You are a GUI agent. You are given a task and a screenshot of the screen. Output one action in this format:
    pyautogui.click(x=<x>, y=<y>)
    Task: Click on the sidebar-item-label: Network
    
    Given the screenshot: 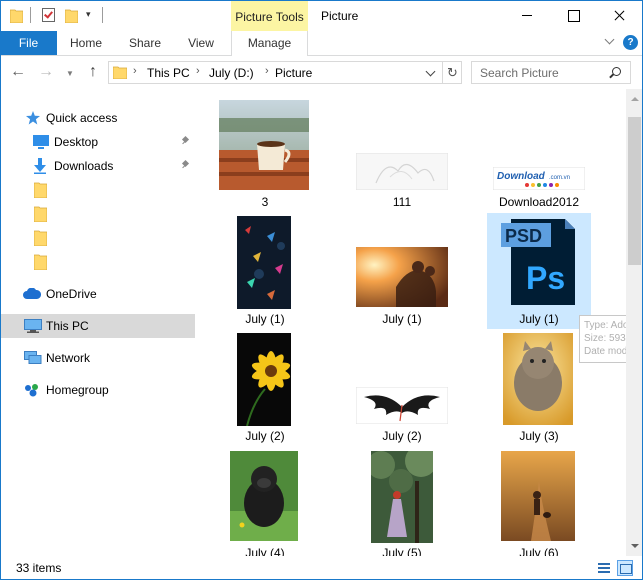 What is the action you would take?
    pyautogui.click(x=68, y=358)
    